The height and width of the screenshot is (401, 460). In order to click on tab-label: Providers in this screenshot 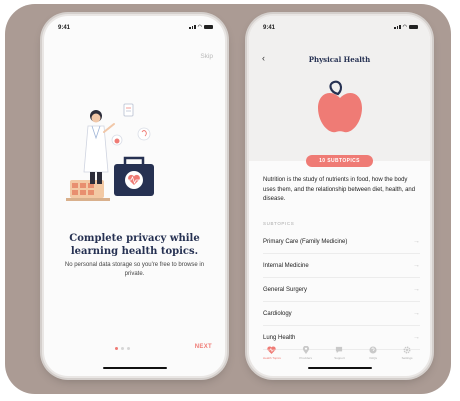, I will do `click(306, 358)`.